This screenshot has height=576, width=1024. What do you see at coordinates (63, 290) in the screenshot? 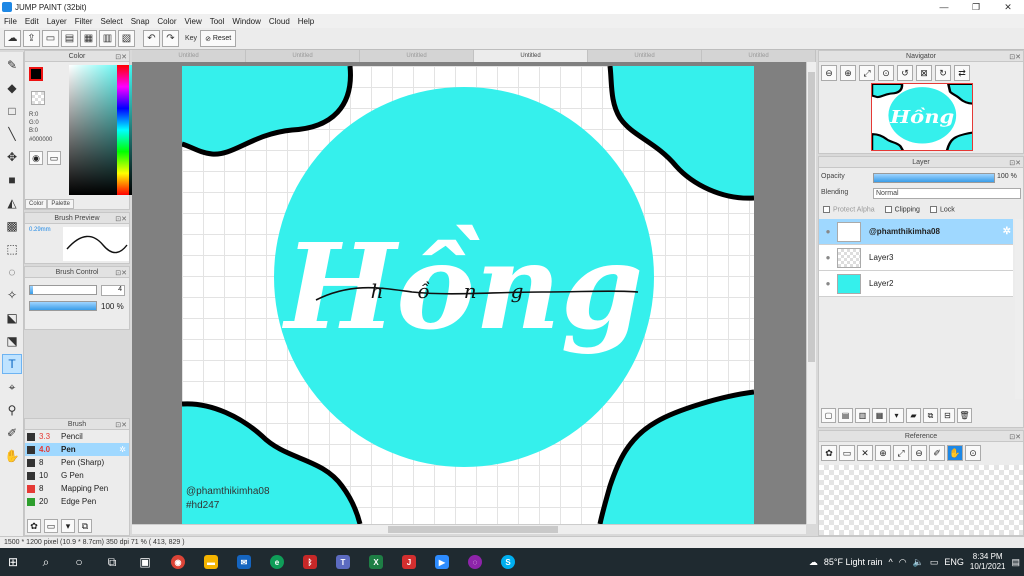
I see `brush-size-slider` at bounding box center [63, 290].